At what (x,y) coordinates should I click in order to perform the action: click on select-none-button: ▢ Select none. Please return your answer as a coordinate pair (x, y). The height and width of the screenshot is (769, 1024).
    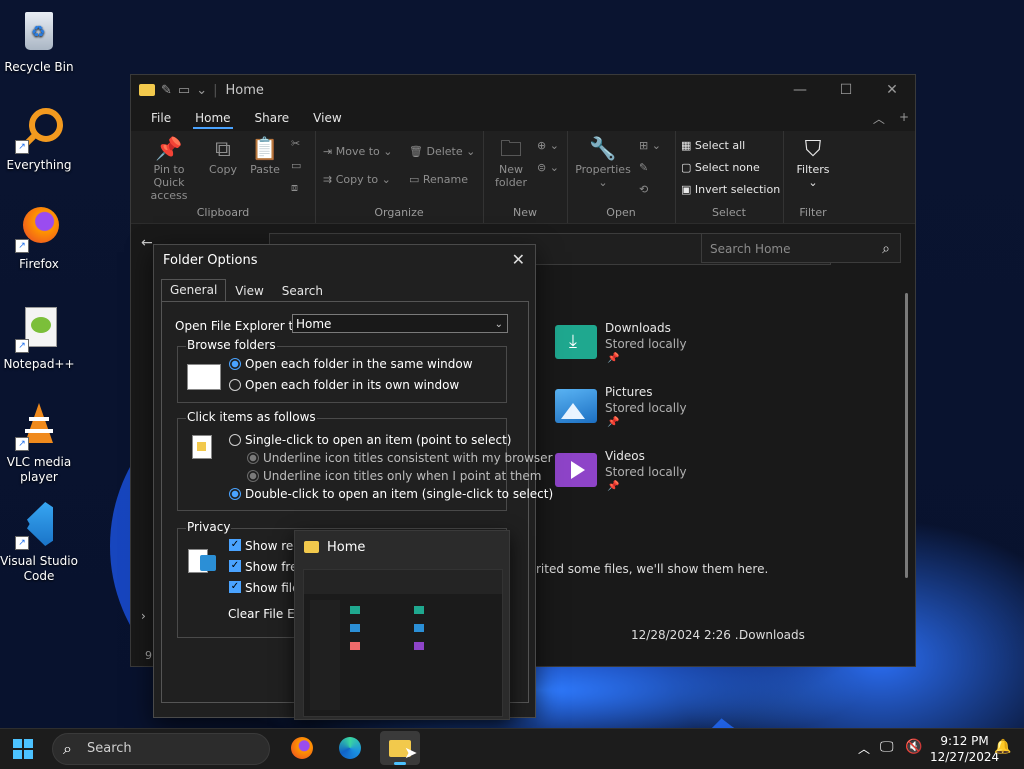
    Looking at the image, I should click on (720, 167).